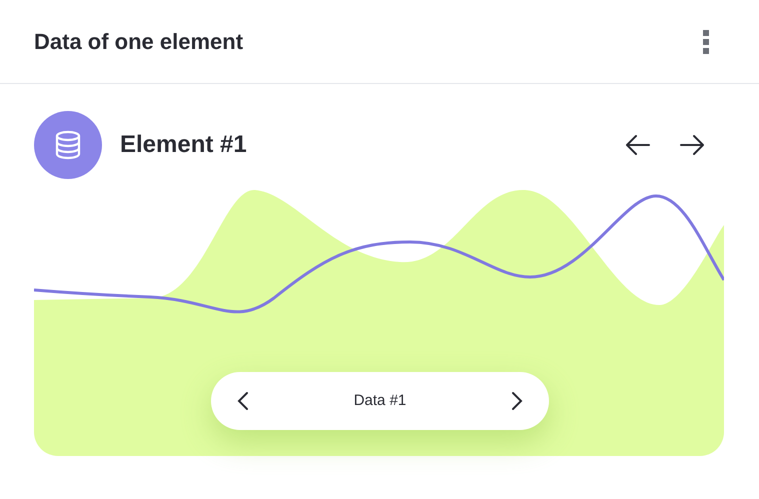 This screenshot has height=499, width=759. What do you see at coordinates (516, 401) in the screenshot?
I see `chevron-right-icon` at bounding box center [516, 401].